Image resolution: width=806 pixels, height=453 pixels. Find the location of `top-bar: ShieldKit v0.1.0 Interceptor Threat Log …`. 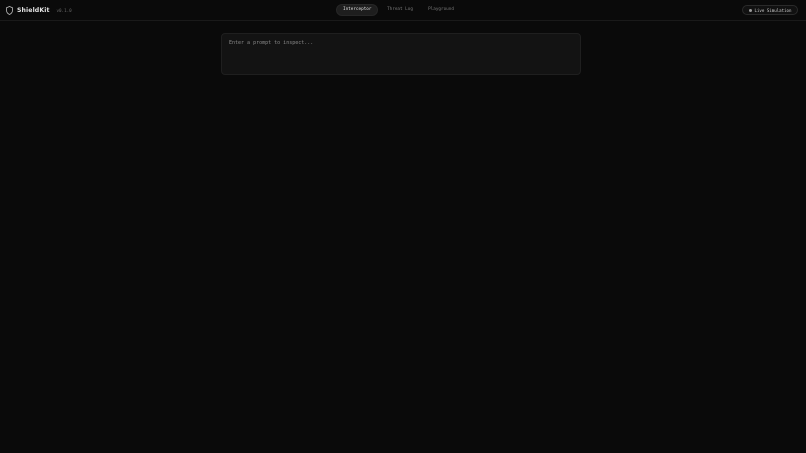

top-bar: ShieldKit v0.1.0 Interceptor Threat Log … is located at coordinates (403, 10).